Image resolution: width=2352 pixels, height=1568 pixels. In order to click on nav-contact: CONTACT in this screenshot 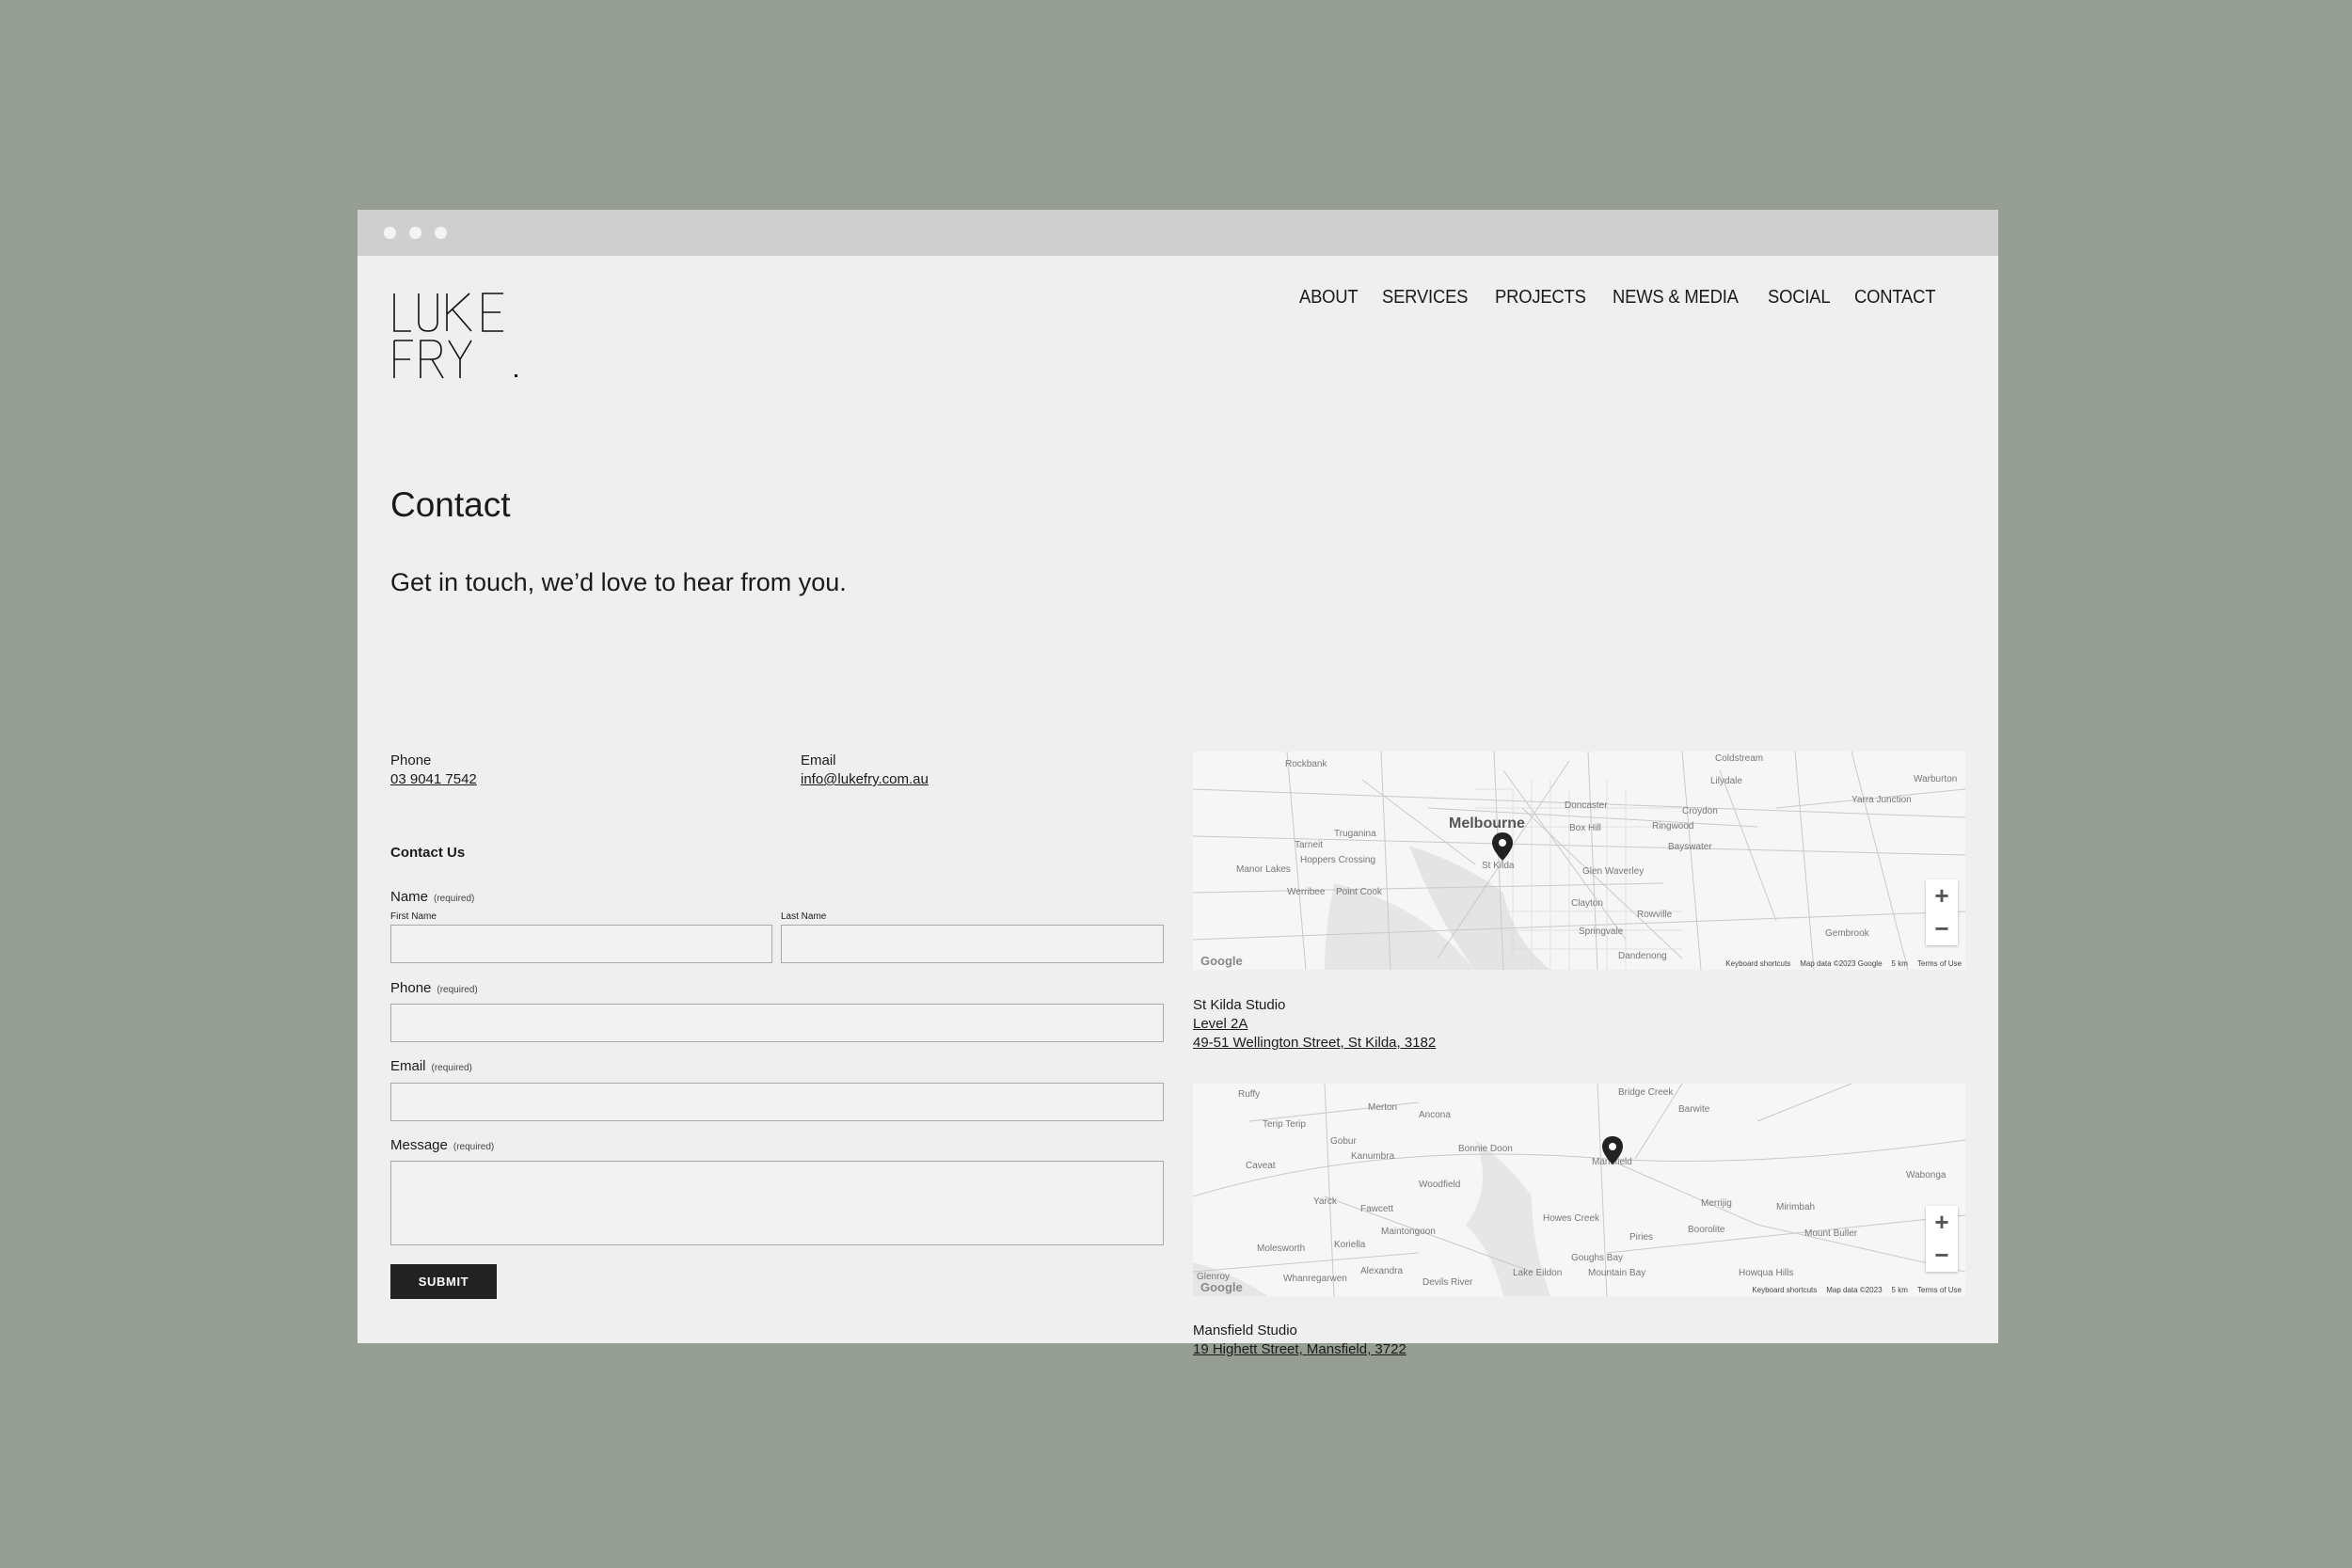, I will do `click(1894, 298)`.